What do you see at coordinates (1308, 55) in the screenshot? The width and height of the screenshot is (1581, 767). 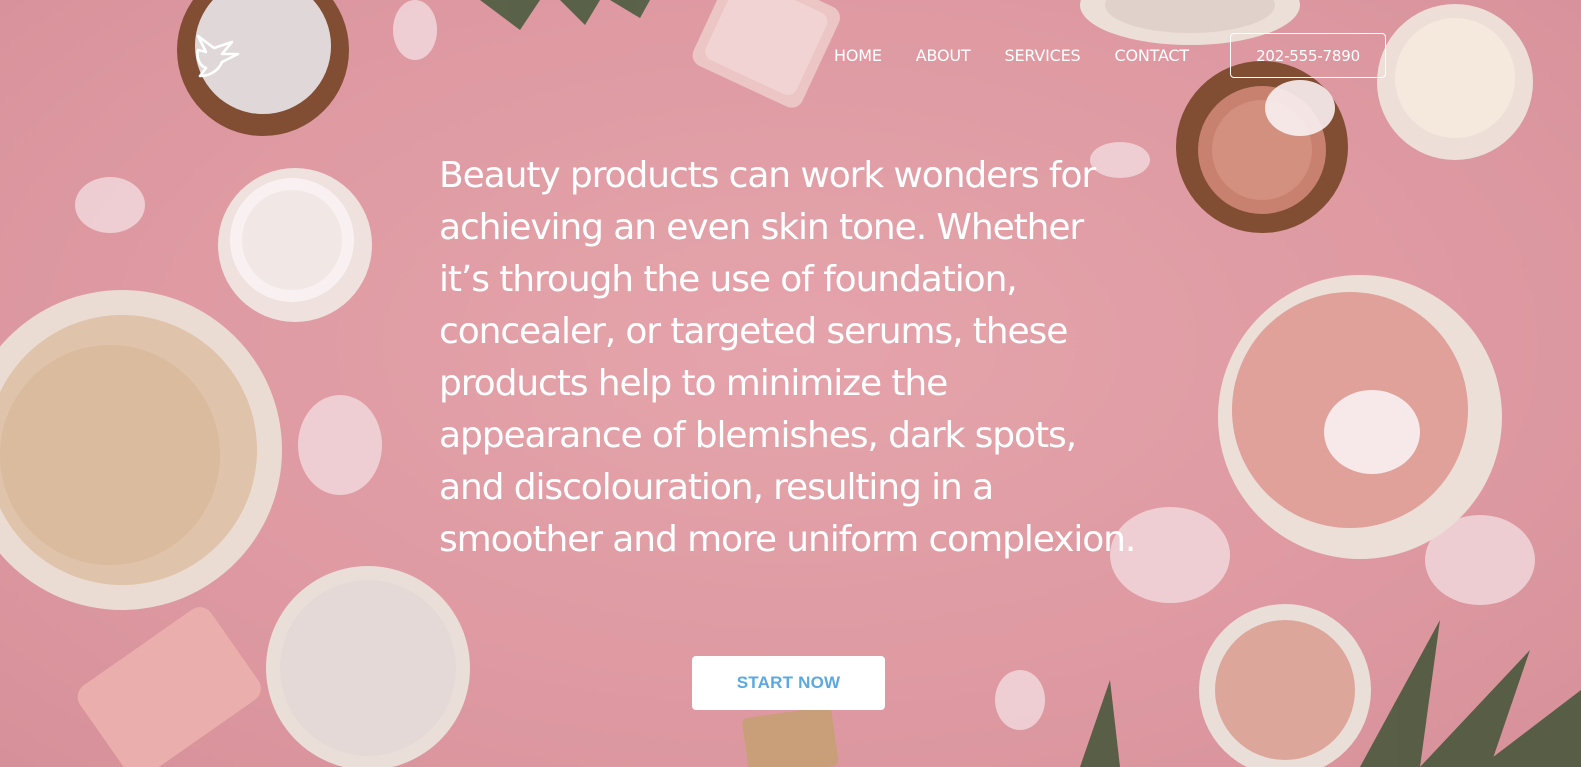 I see `phone-button: 202-555-7890` at bounding box center [1308, 55].